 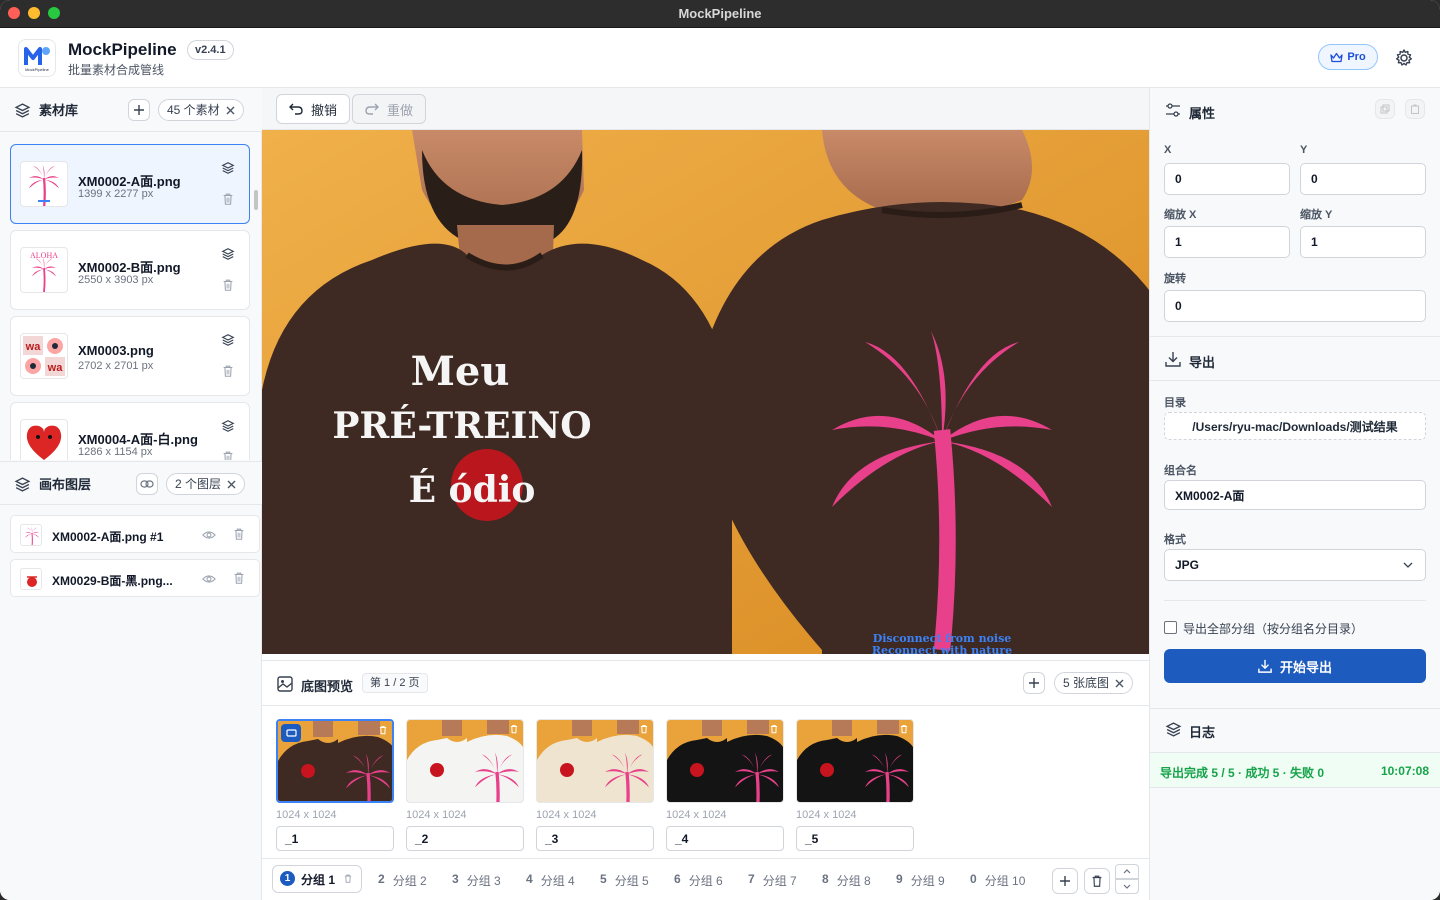 I want to click on delete-group-button, so click(x=1097, y=881).